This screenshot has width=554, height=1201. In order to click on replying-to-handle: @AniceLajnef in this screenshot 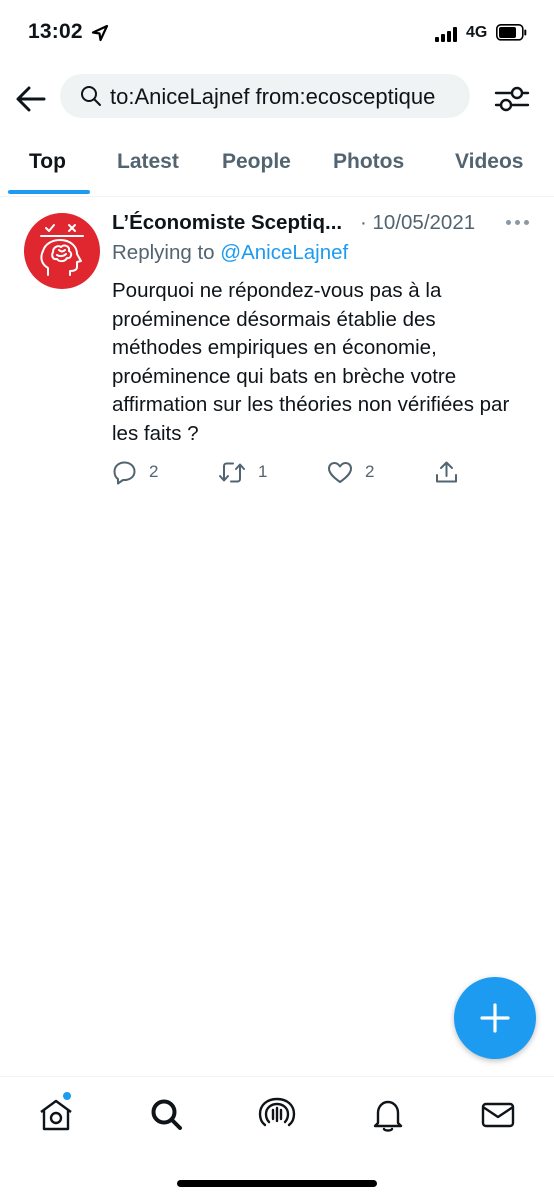, I will do `click(284, 252)`.